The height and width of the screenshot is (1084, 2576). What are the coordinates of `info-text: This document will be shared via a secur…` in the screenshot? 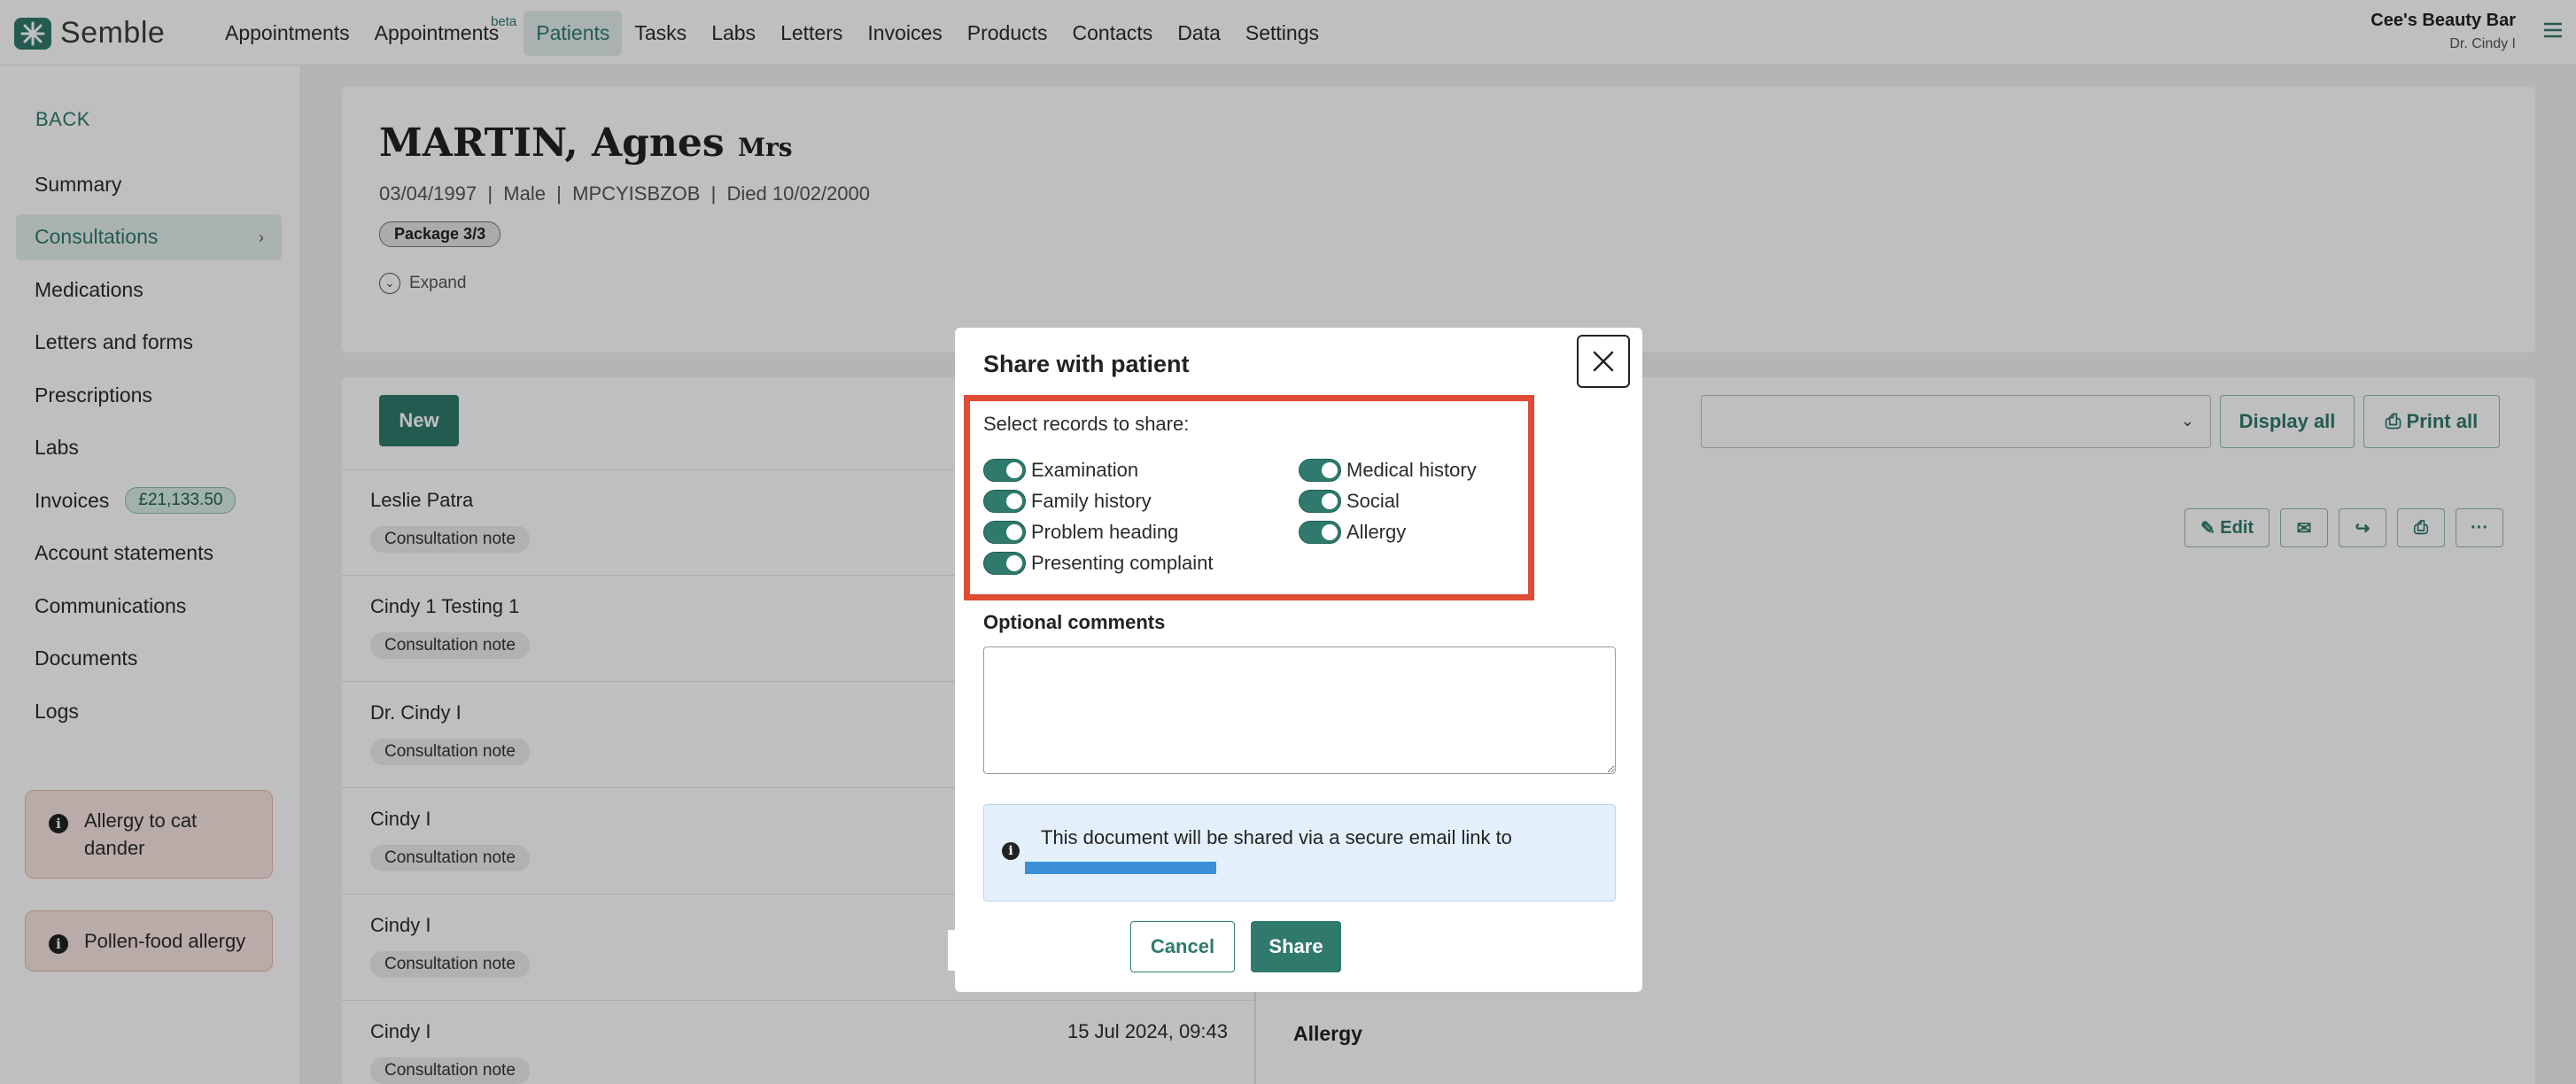 It's located at (1276, 837).